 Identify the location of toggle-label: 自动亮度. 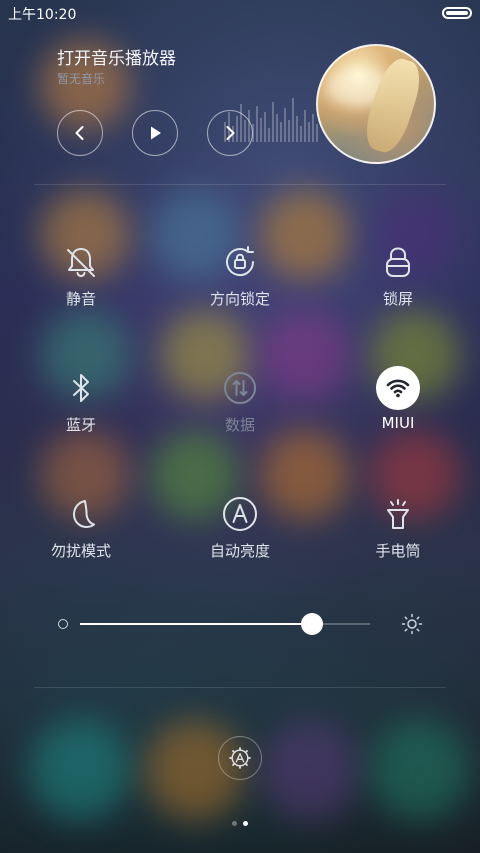
(239, 551).